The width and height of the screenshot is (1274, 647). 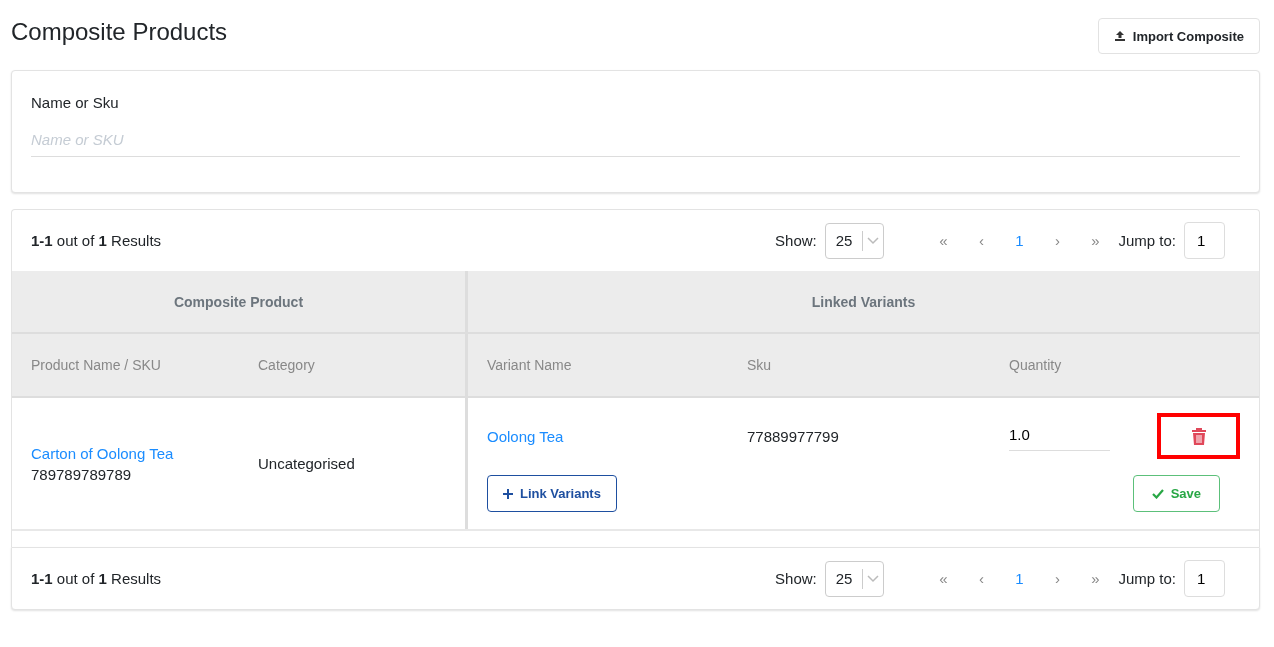 I want to click on page-title: Composite Products, so click(x=119, y=32).